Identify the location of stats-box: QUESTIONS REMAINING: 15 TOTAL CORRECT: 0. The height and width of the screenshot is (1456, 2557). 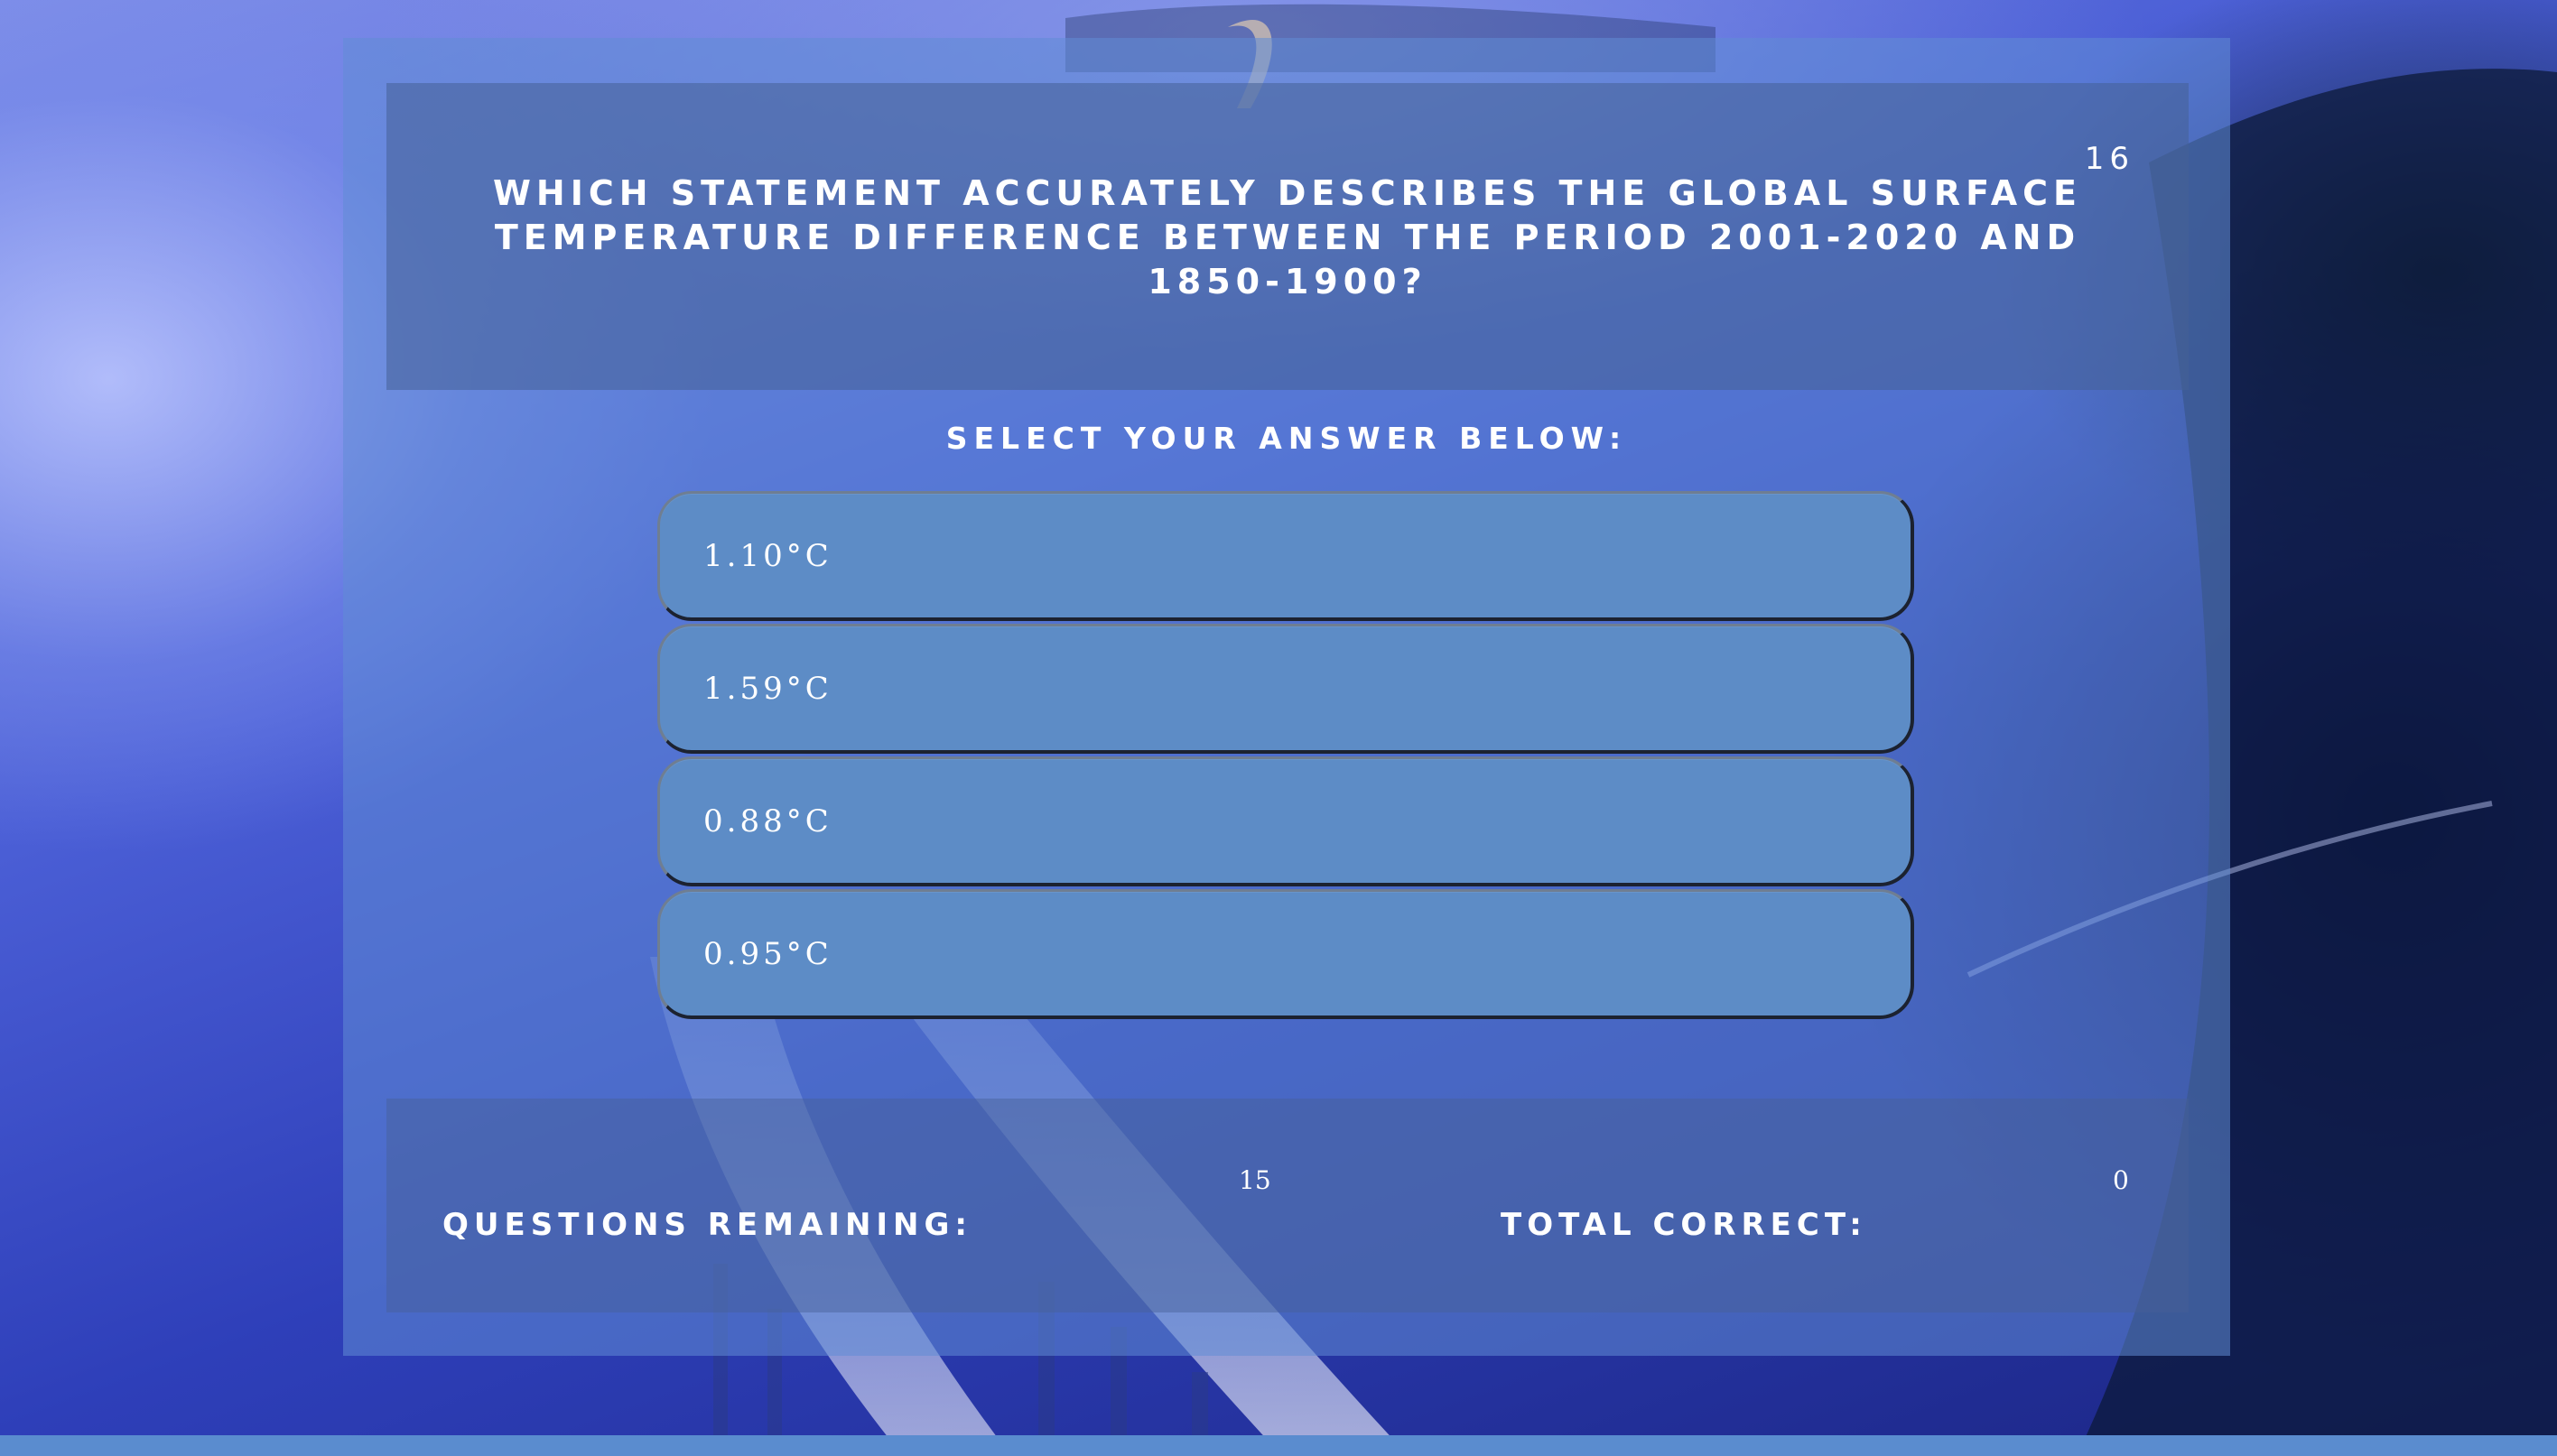
(1288, 1206).